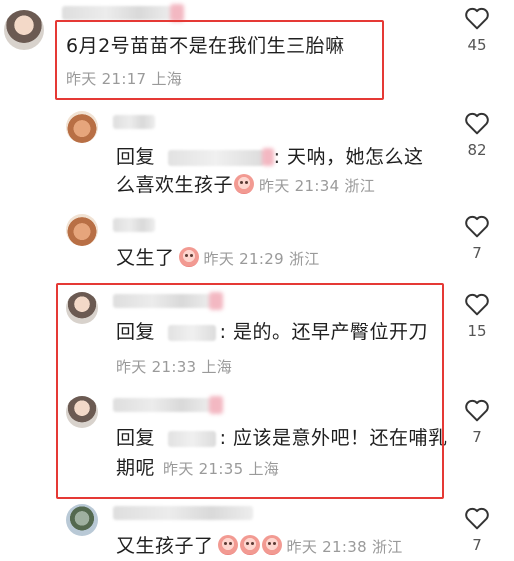 The width and height of the screenshot is (514, 561). What do you see at coordinates (220, 156) in the screenshot?
I see `reply-target-blurred` at bounding box center [220, 156].